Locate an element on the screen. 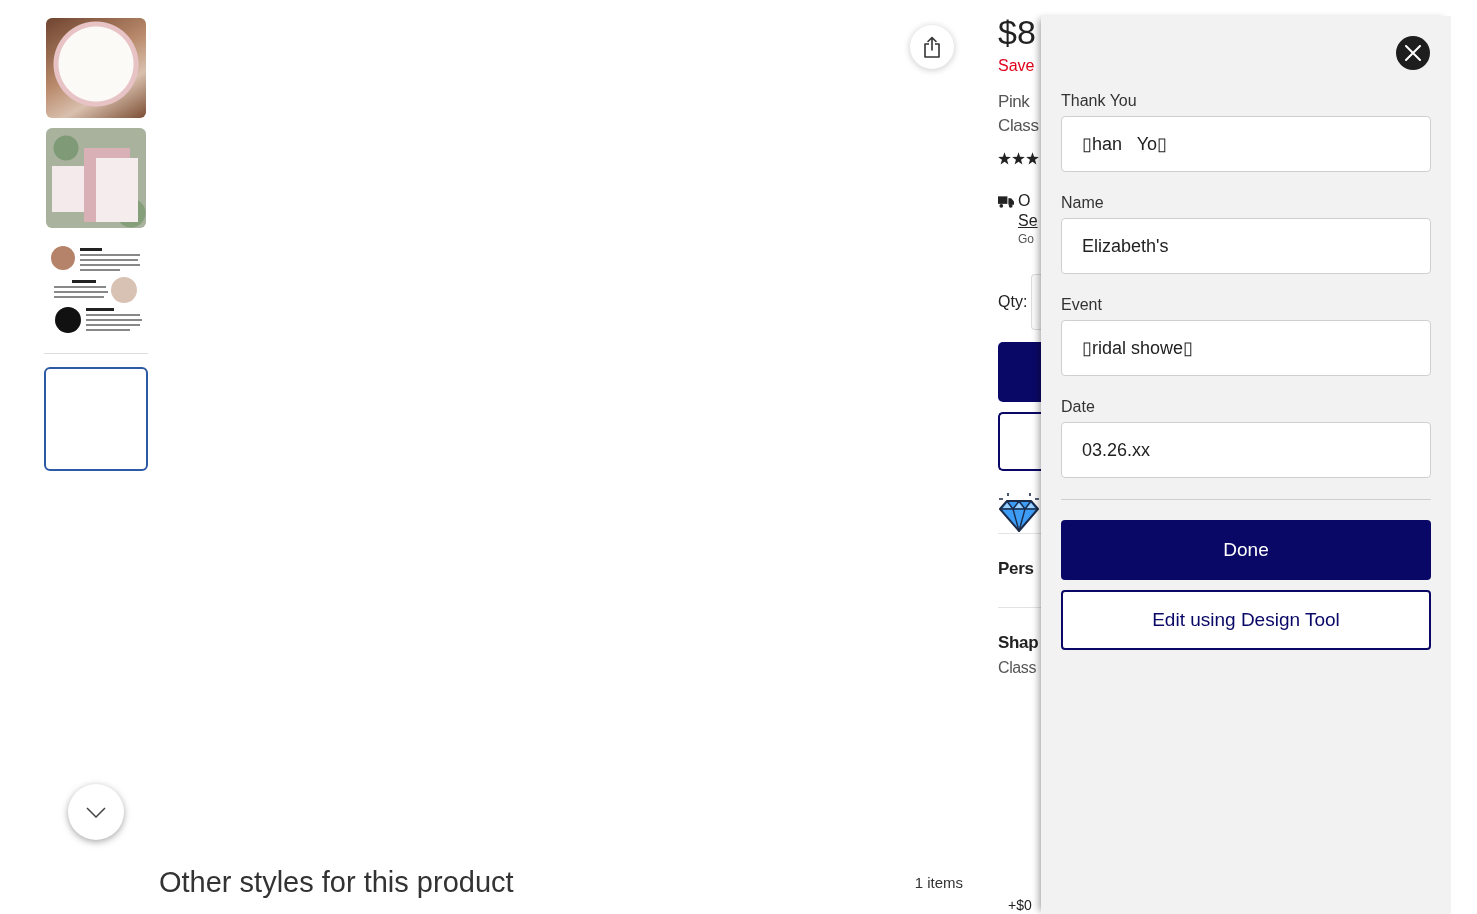 This screenshot has height=914, width=1477. shipping-link: Se is located at coordinates (1028, 221).